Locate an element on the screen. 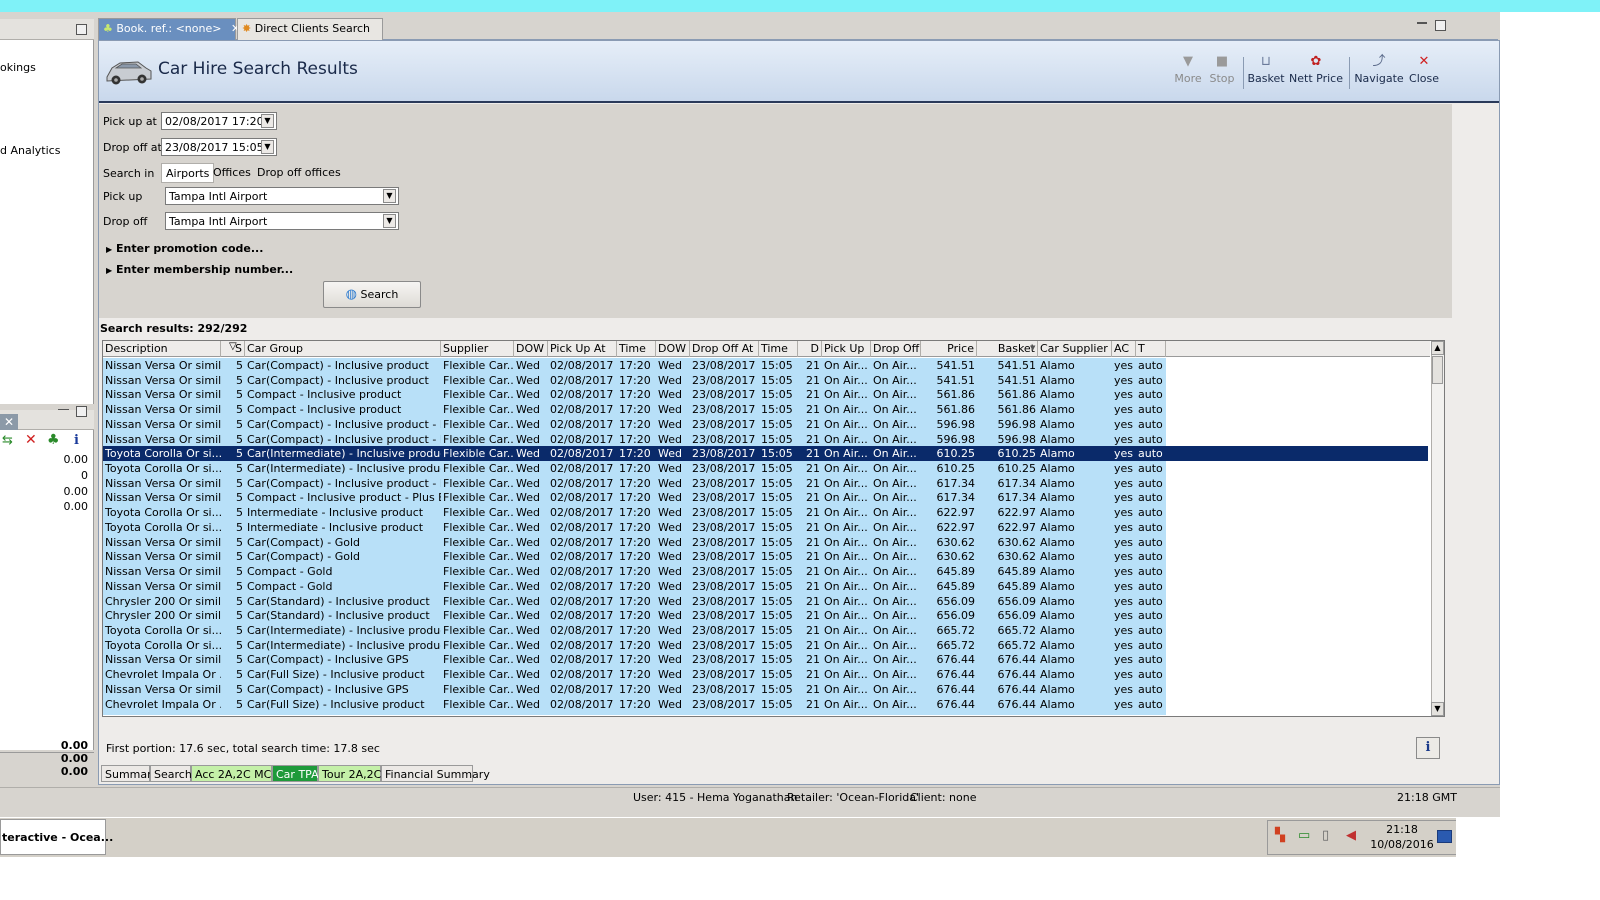 This screenshot has height=900, width=1600. pickup-location-select: Tampa Intl Airport is located at coordinates (282, 196).